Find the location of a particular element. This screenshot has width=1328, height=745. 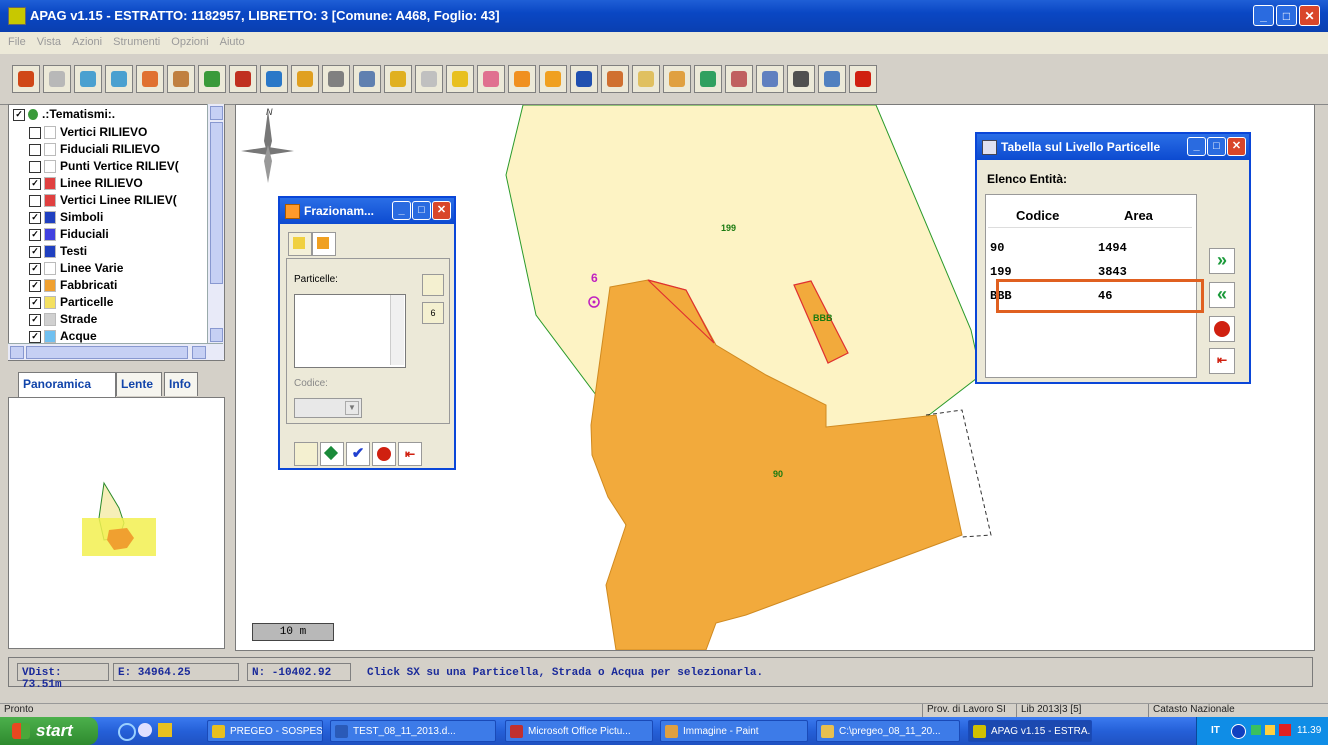

tree-item: ✓ Particelle is located at coordinates (71, 303).